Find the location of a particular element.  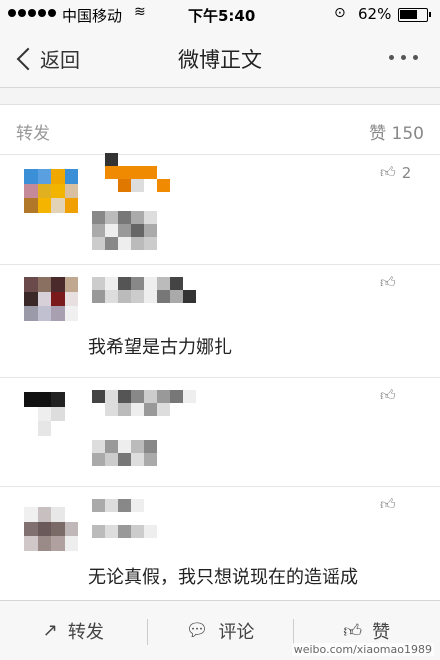

comment-like-button: 👍︎ 2 is located at coordinates (395, 172).